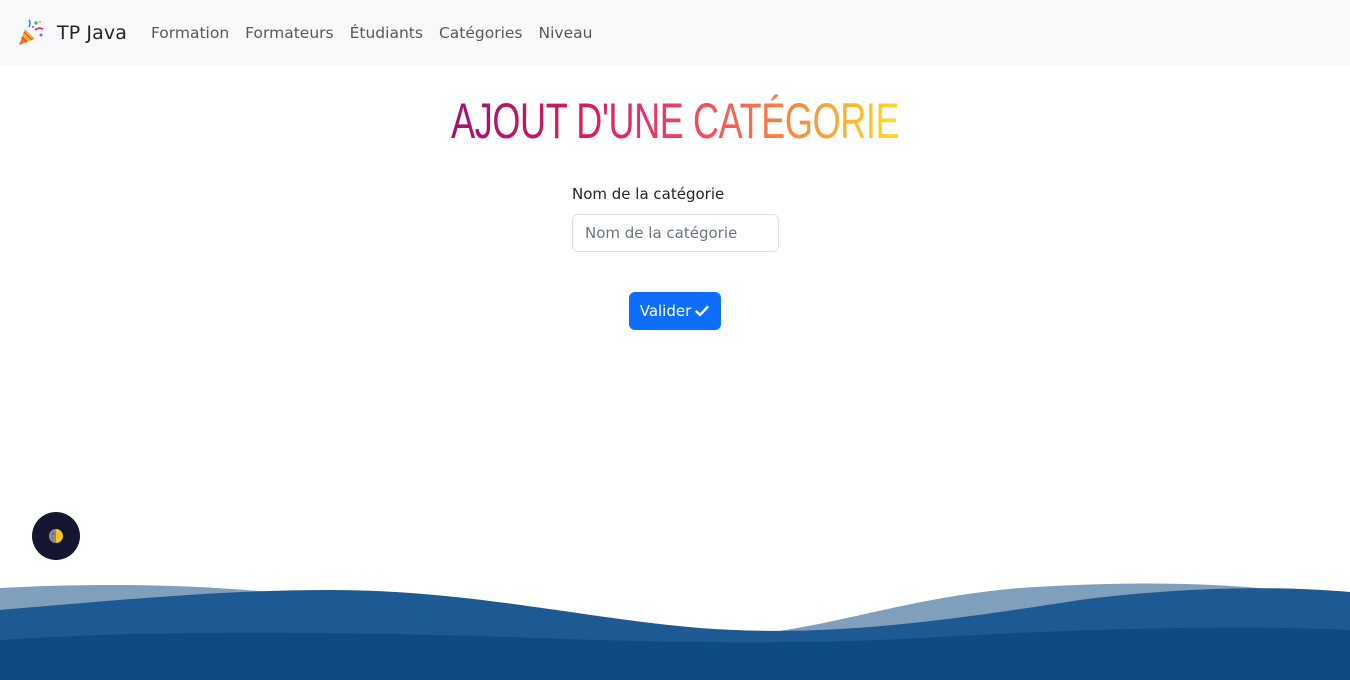 Image resolution: width=1350 pixels, height=680 pixels. I want to click on footer-waves, so click(675, 631).